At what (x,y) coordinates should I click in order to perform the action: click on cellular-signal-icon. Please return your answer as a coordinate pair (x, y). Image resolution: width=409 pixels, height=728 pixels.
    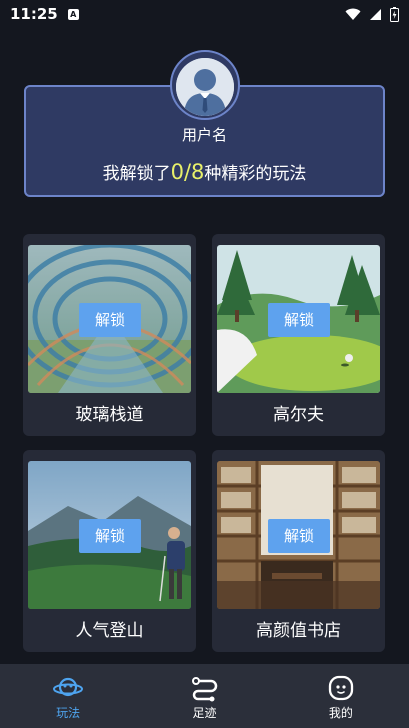
    Looking at the image, I should click on (375, 14).